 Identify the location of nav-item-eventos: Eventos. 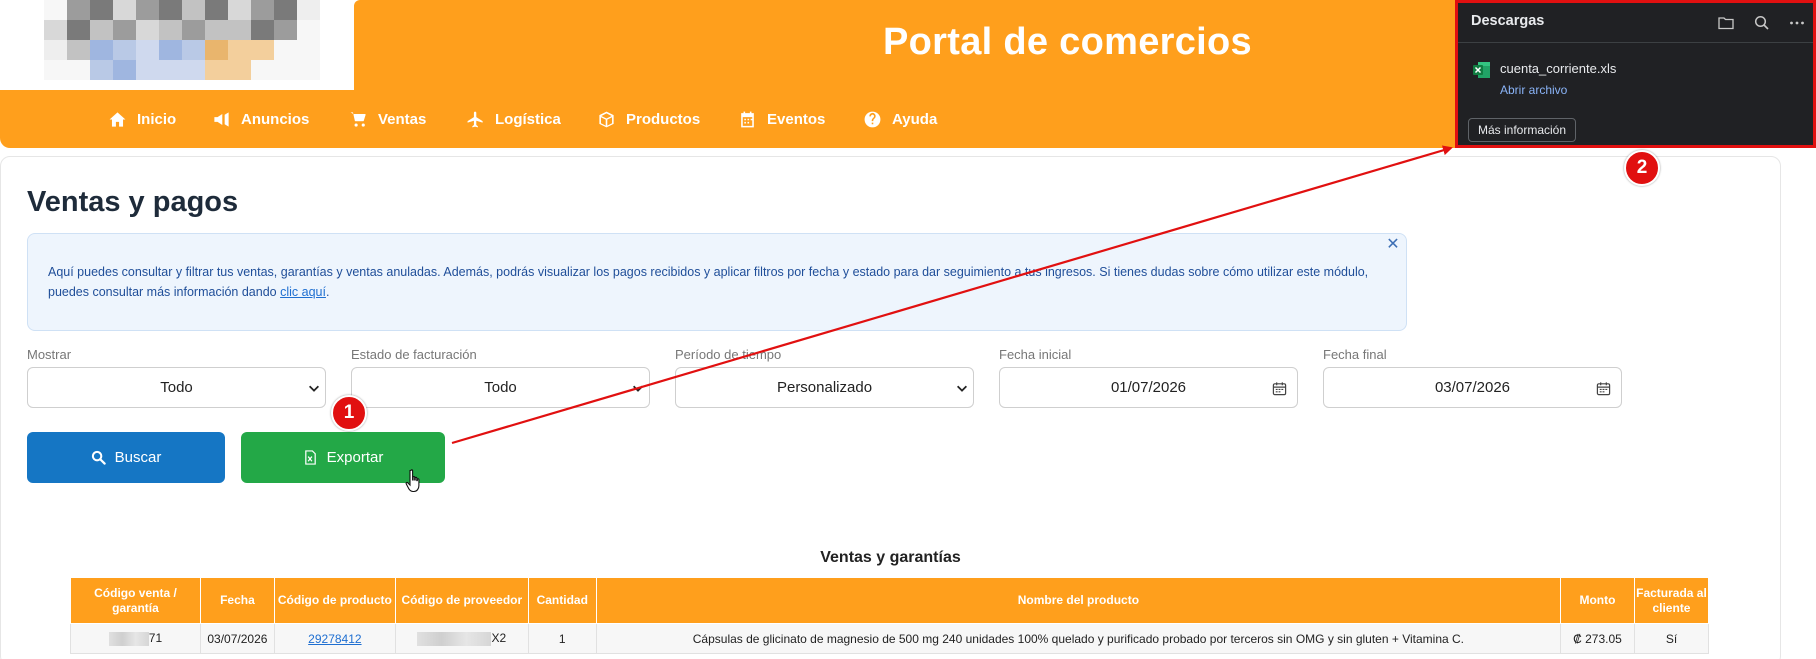
(781, 119).